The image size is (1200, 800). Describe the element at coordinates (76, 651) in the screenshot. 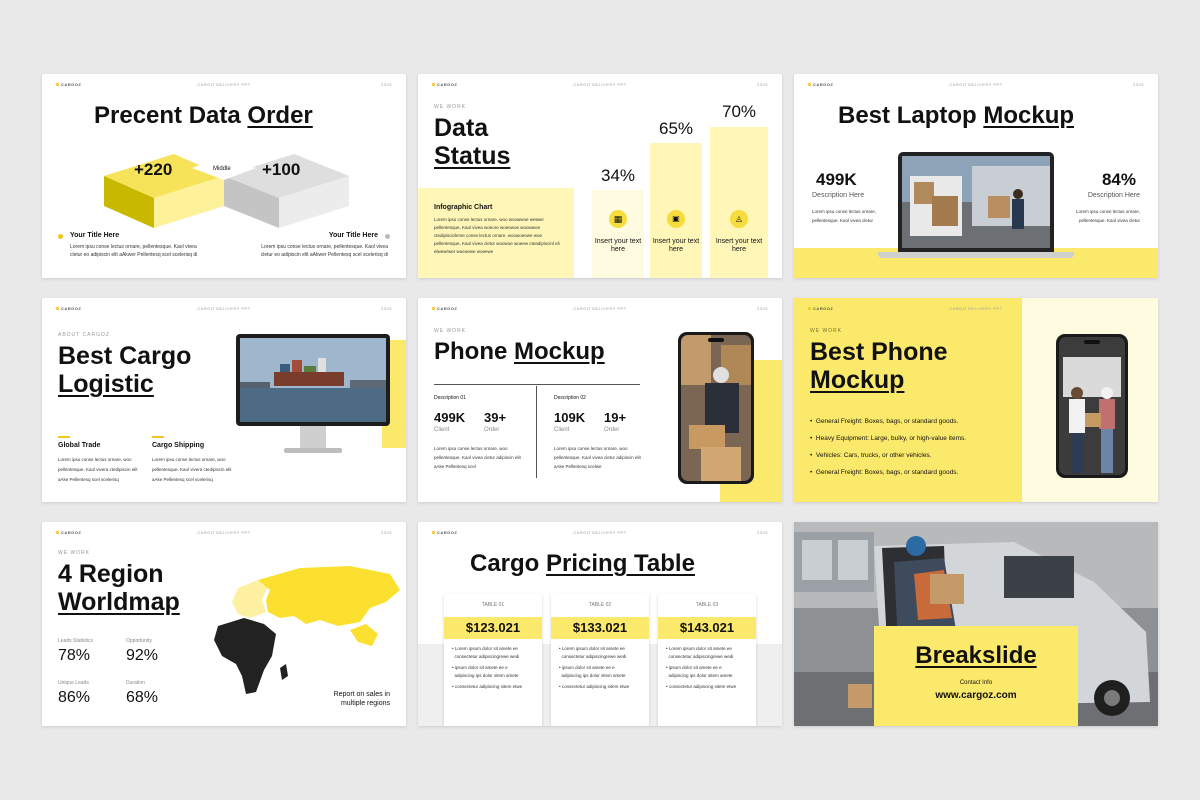

I see `stat-1: Leads Statistics 78%` at that location.